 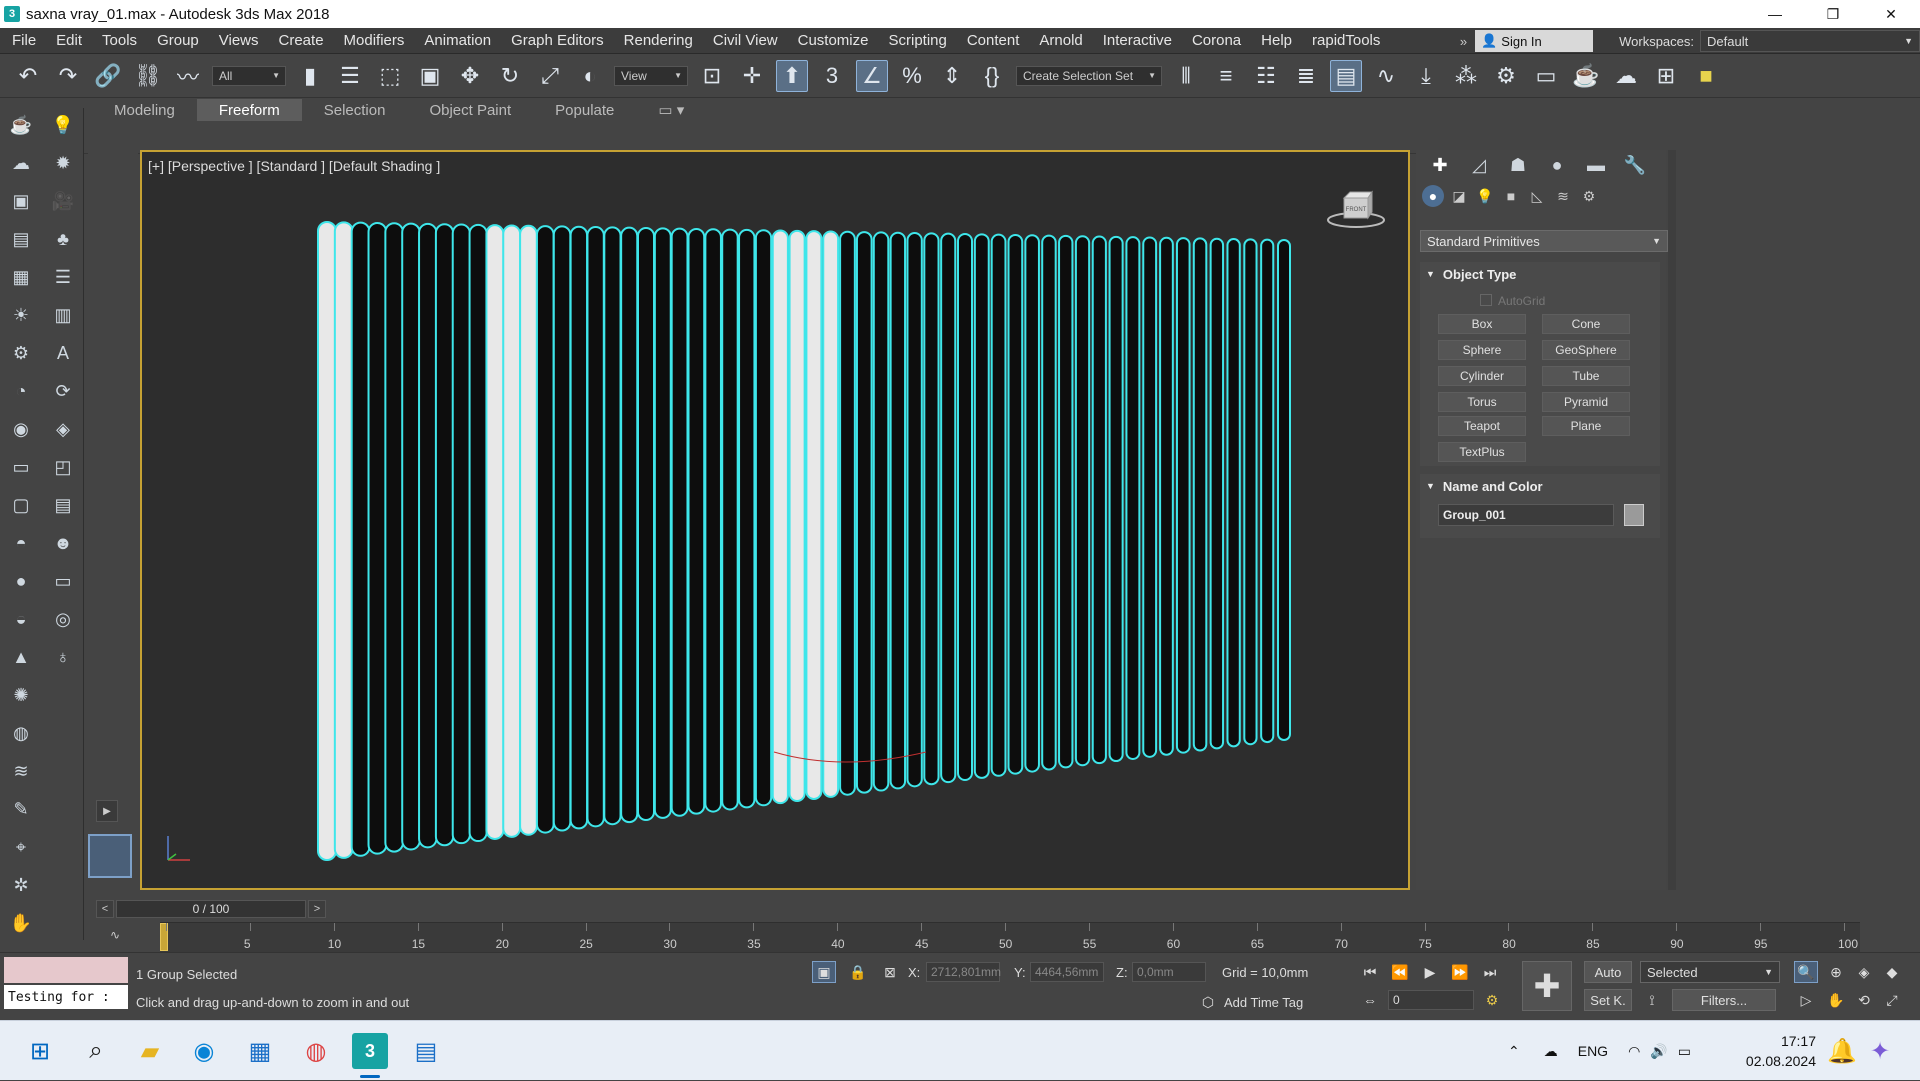 I want to click on mirror-icon: ⫴, so click(x=1186, y=76).